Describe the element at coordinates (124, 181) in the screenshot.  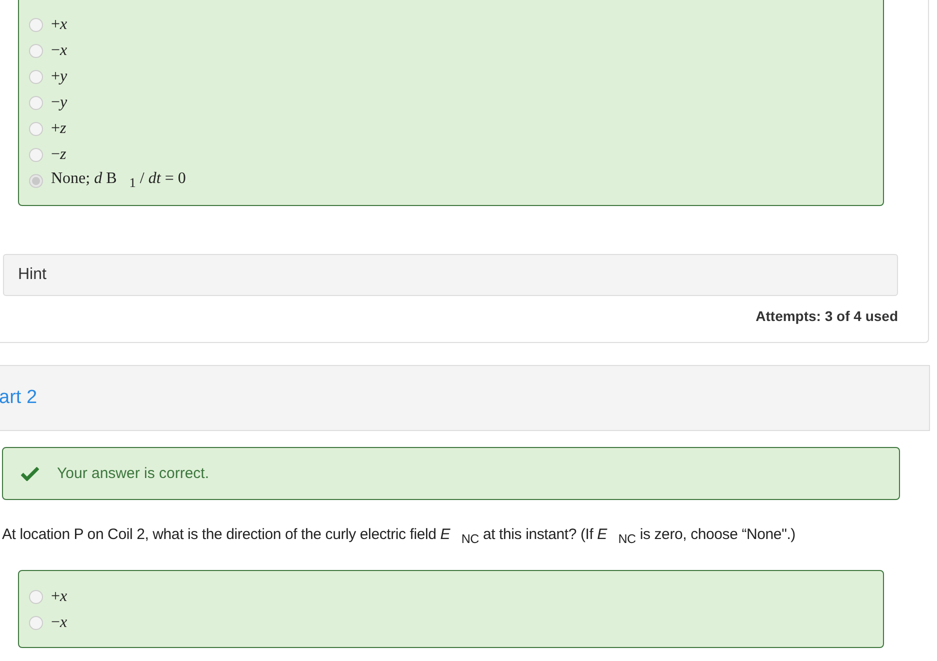
I see `option-label: None; d B⃗$_{1}$ / dt = 0⃗` at that location.